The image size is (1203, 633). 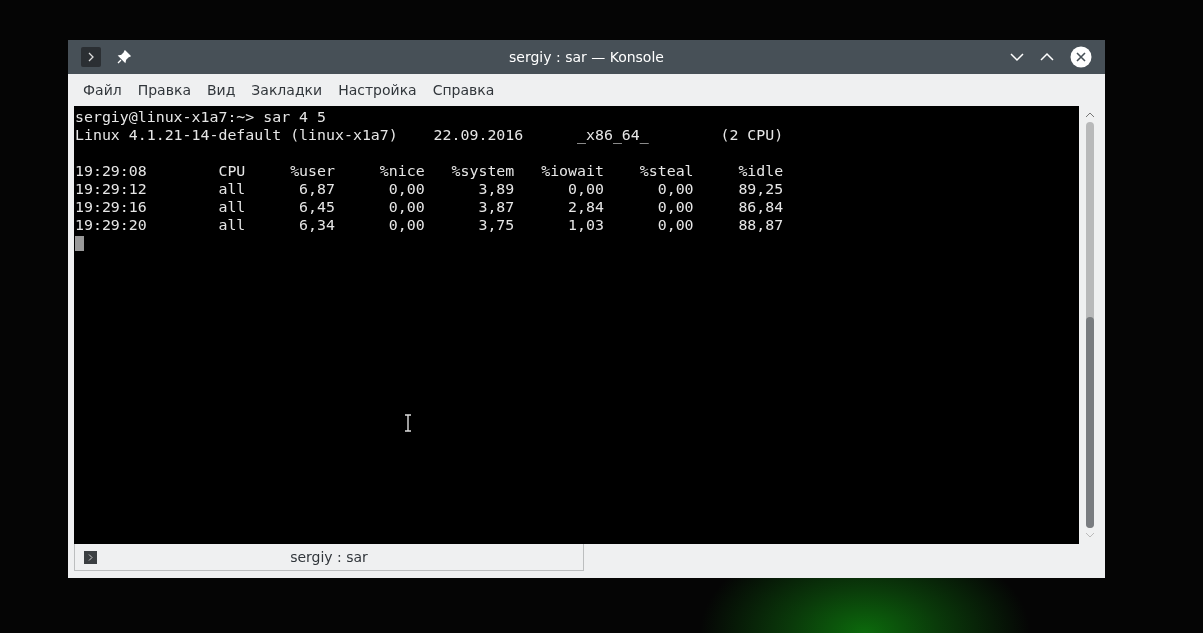 I want to click on terminal-line: 19:29:20 all 6,34 0,00 3,75 1,03 0,00 88,87, so click(x=429, y=225).